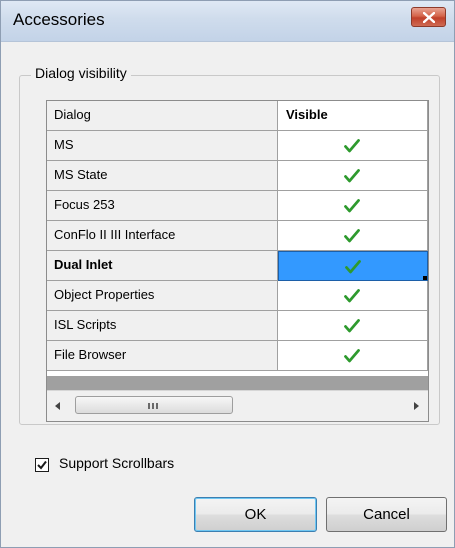 The height and width of the screenshot is (548, 455). I want to click on column-header-visible: Visible, so click(353, 116).